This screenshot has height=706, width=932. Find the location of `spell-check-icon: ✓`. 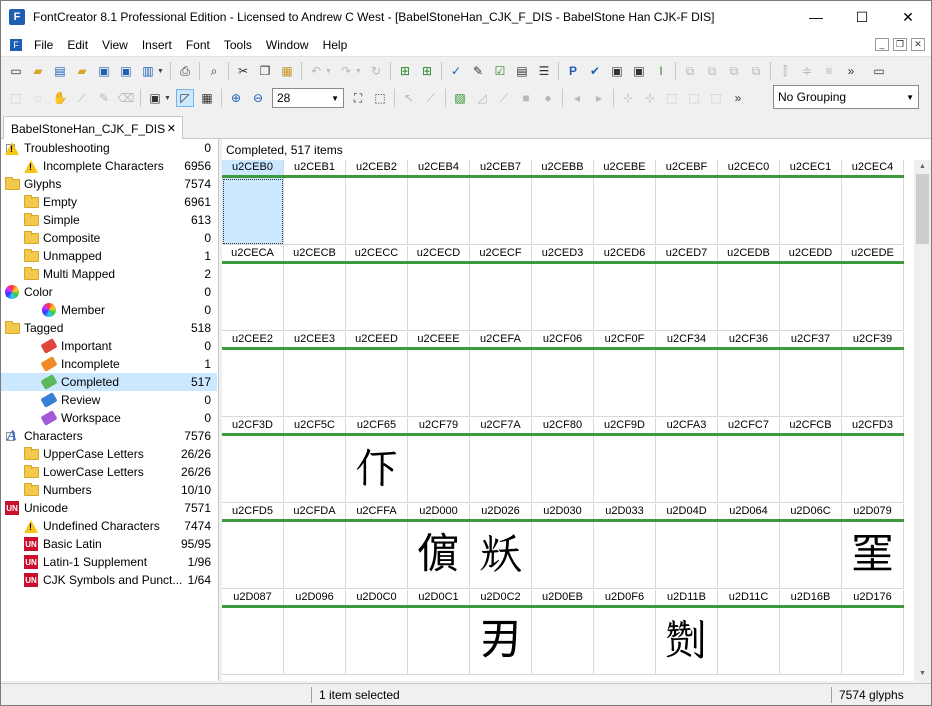

spell-check-icon: ✓ is located at coordinates (456, 71).